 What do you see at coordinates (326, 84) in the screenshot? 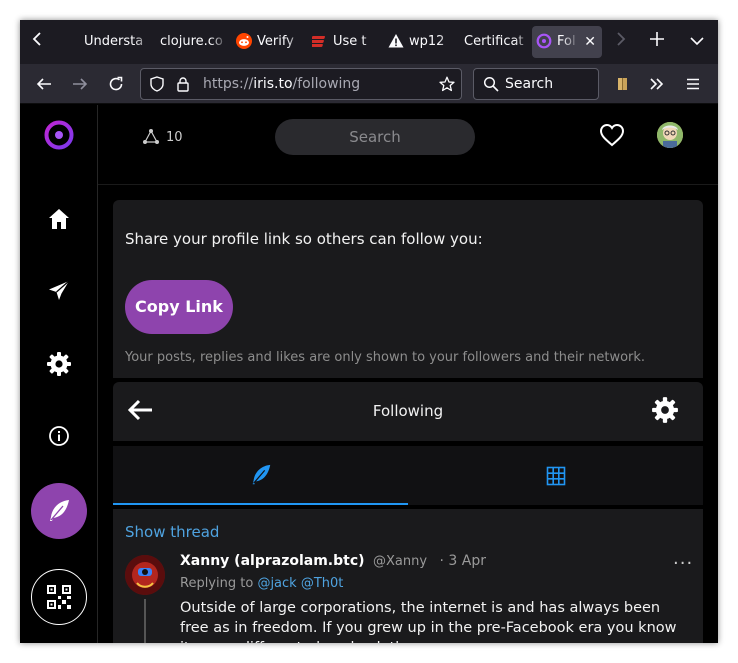
I see `url-path: /following` at bounding box center [326, 84].